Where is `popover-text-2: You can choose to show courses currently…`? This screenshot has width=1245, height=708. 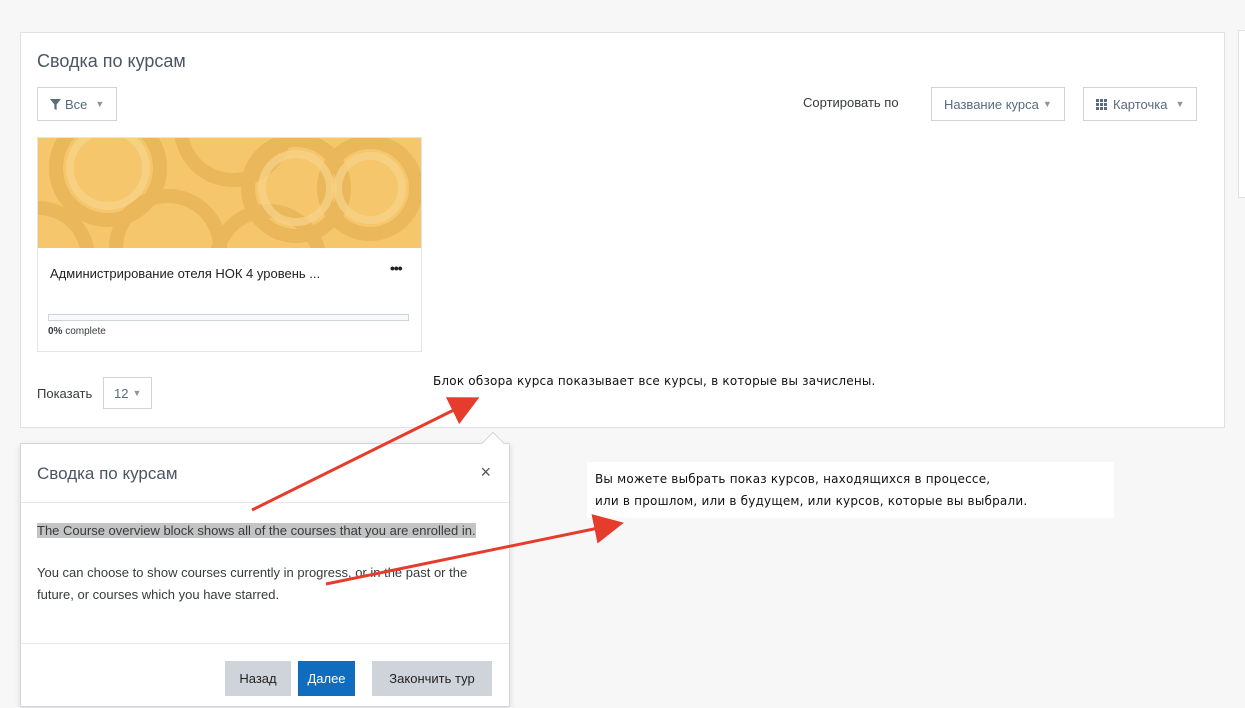
popover-text-2: You can choose to show courses currently… is located at coordinates (252, 583).